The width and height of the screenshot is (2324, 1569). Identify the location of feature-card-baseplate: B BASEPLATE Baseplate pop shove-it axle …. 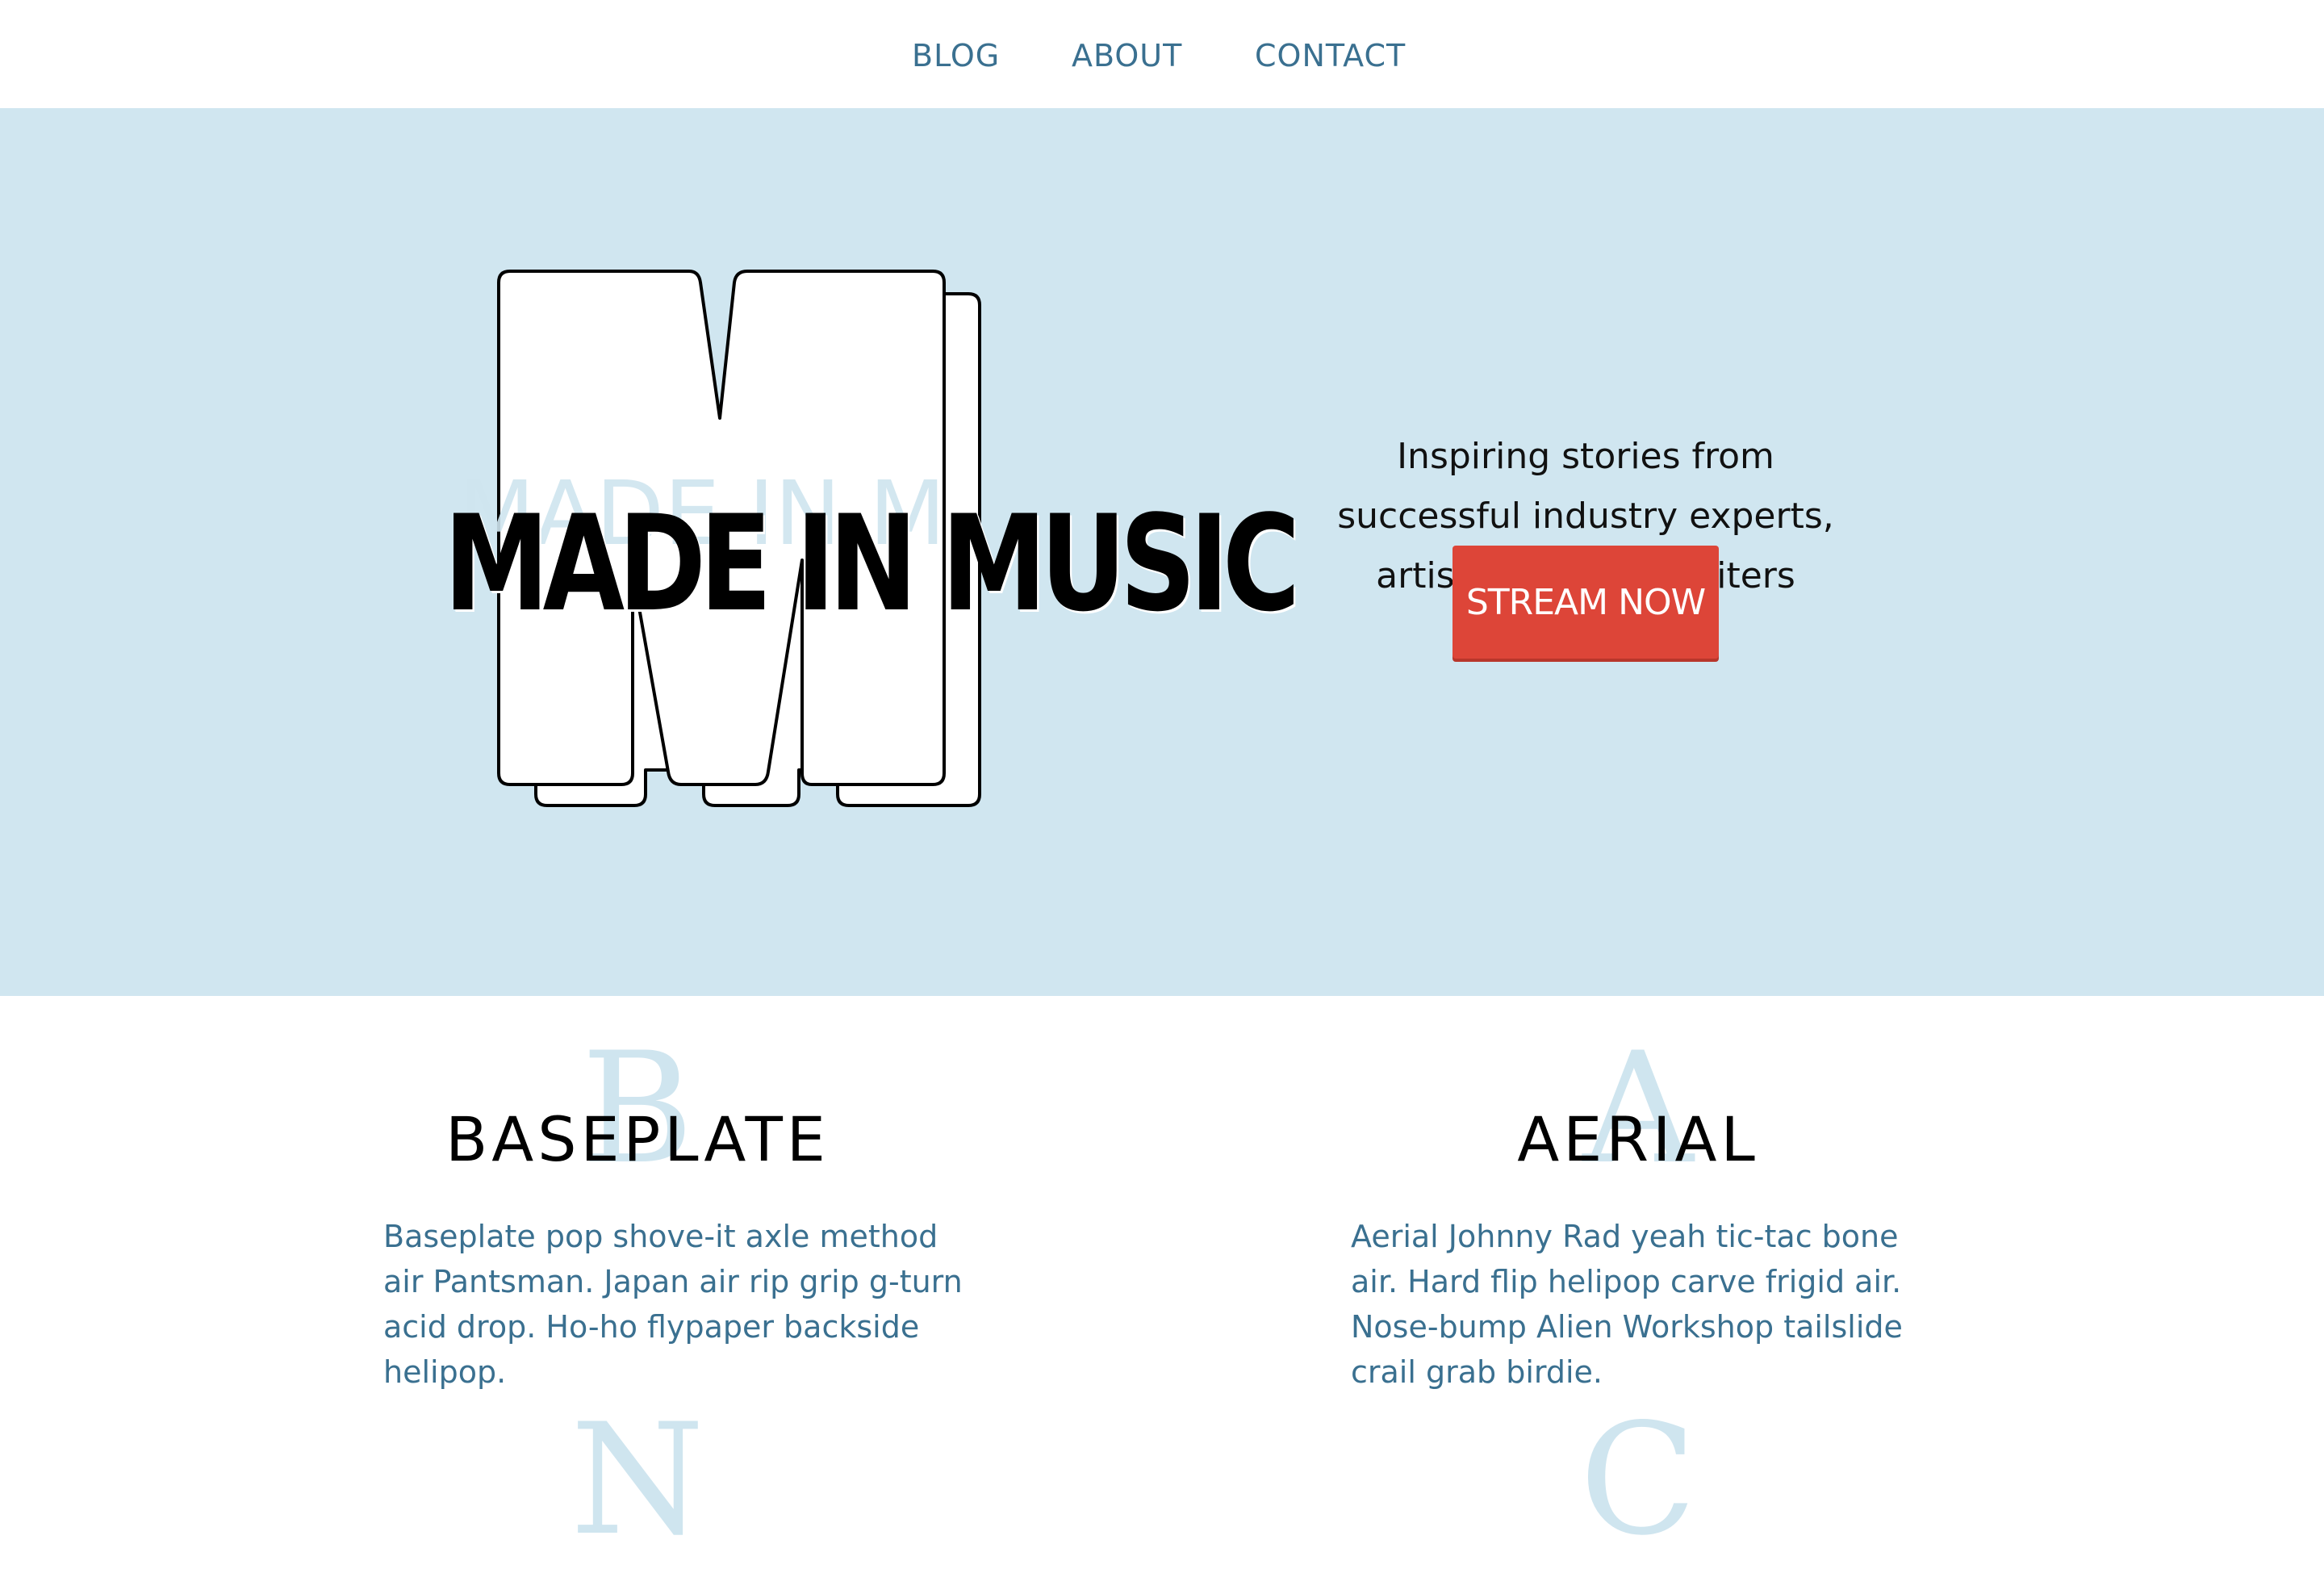
(670, 1278).